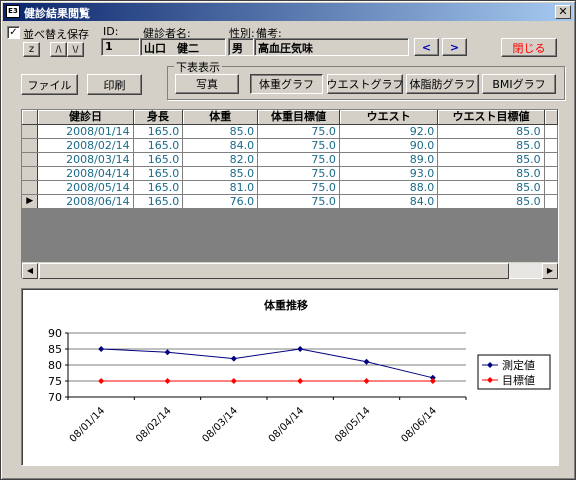 The width and height of the screenshot is (576, 480). What do you see at coordinates (31, 49) in the screenshot?
I see `sort-z-button: z` at bounding box center [31, 49].